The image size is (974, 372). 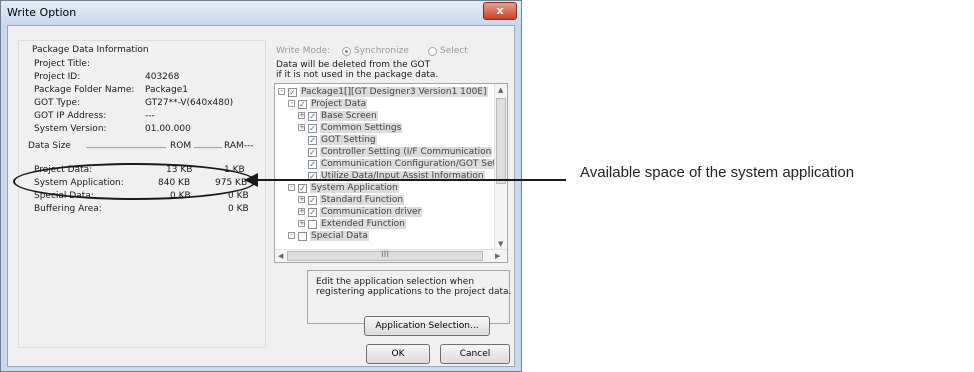 I want to click on horizontal-scroll-thumb: III, so click(x=385, y=256).